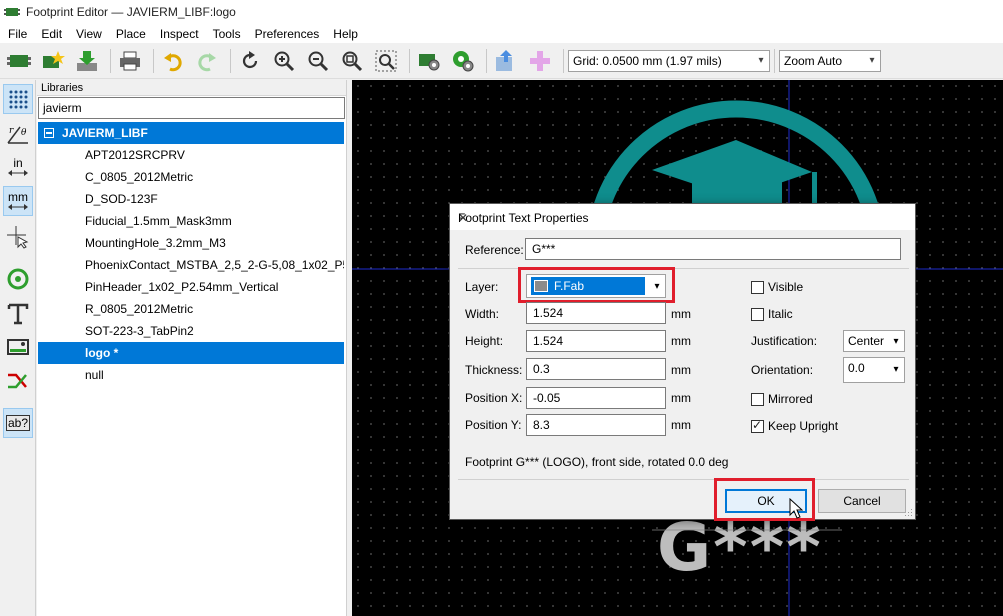  What do you see at coordinates (683, 479) in the screenshot?
I see `divider` at bounding box center [683, 479].